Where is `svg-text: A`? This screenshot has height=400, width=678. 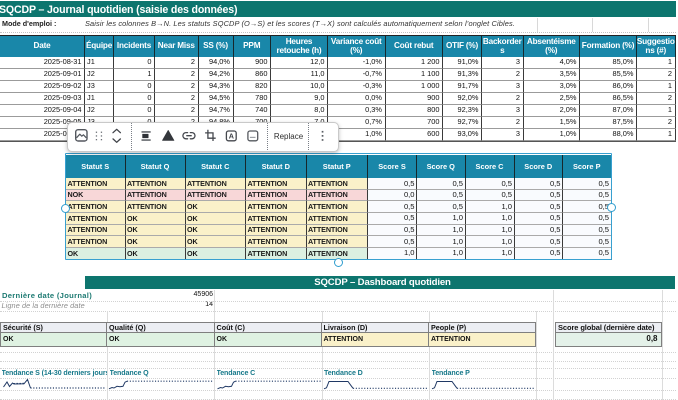
svg-text: A is located at coordinates (231, 136).